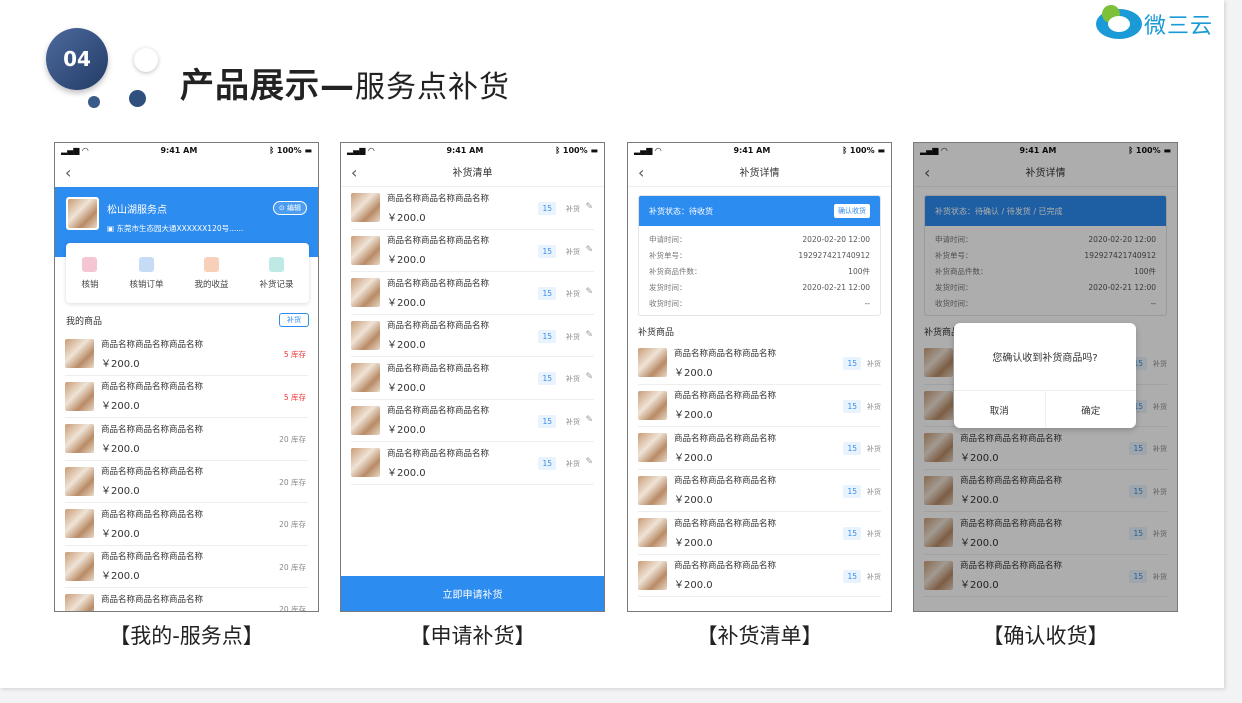 This screenshot has height=703, width=1242. Describe the element at coordinates (472, 173) in the screenshot. I see `page-title: 补货清单` at that location.